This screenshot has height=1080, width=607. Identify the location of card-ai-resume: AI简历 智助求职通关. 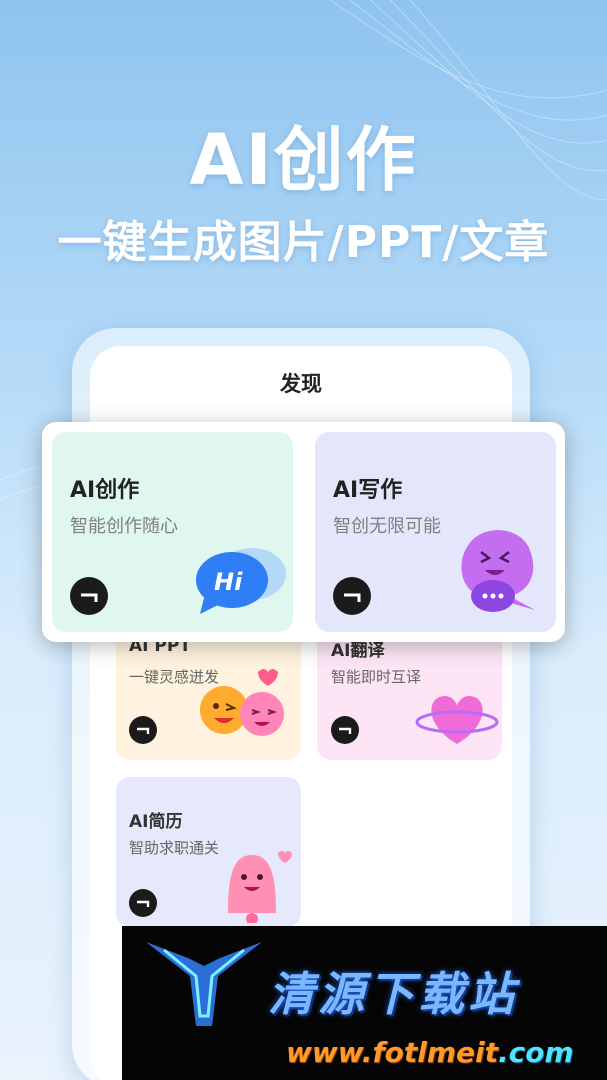
(208, 852).